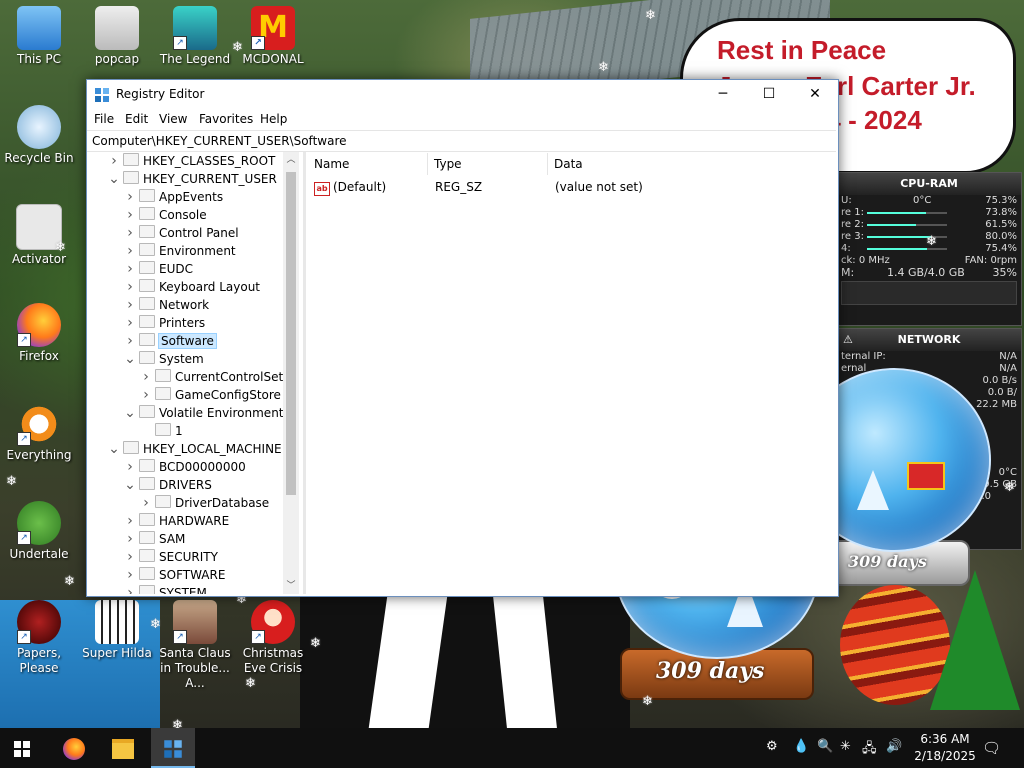 The width and height of the screenshot is (1024, 768). Describe the element at coordinates (136, 119) in the screenshot. I see `menu-edit: Edit` at that location.